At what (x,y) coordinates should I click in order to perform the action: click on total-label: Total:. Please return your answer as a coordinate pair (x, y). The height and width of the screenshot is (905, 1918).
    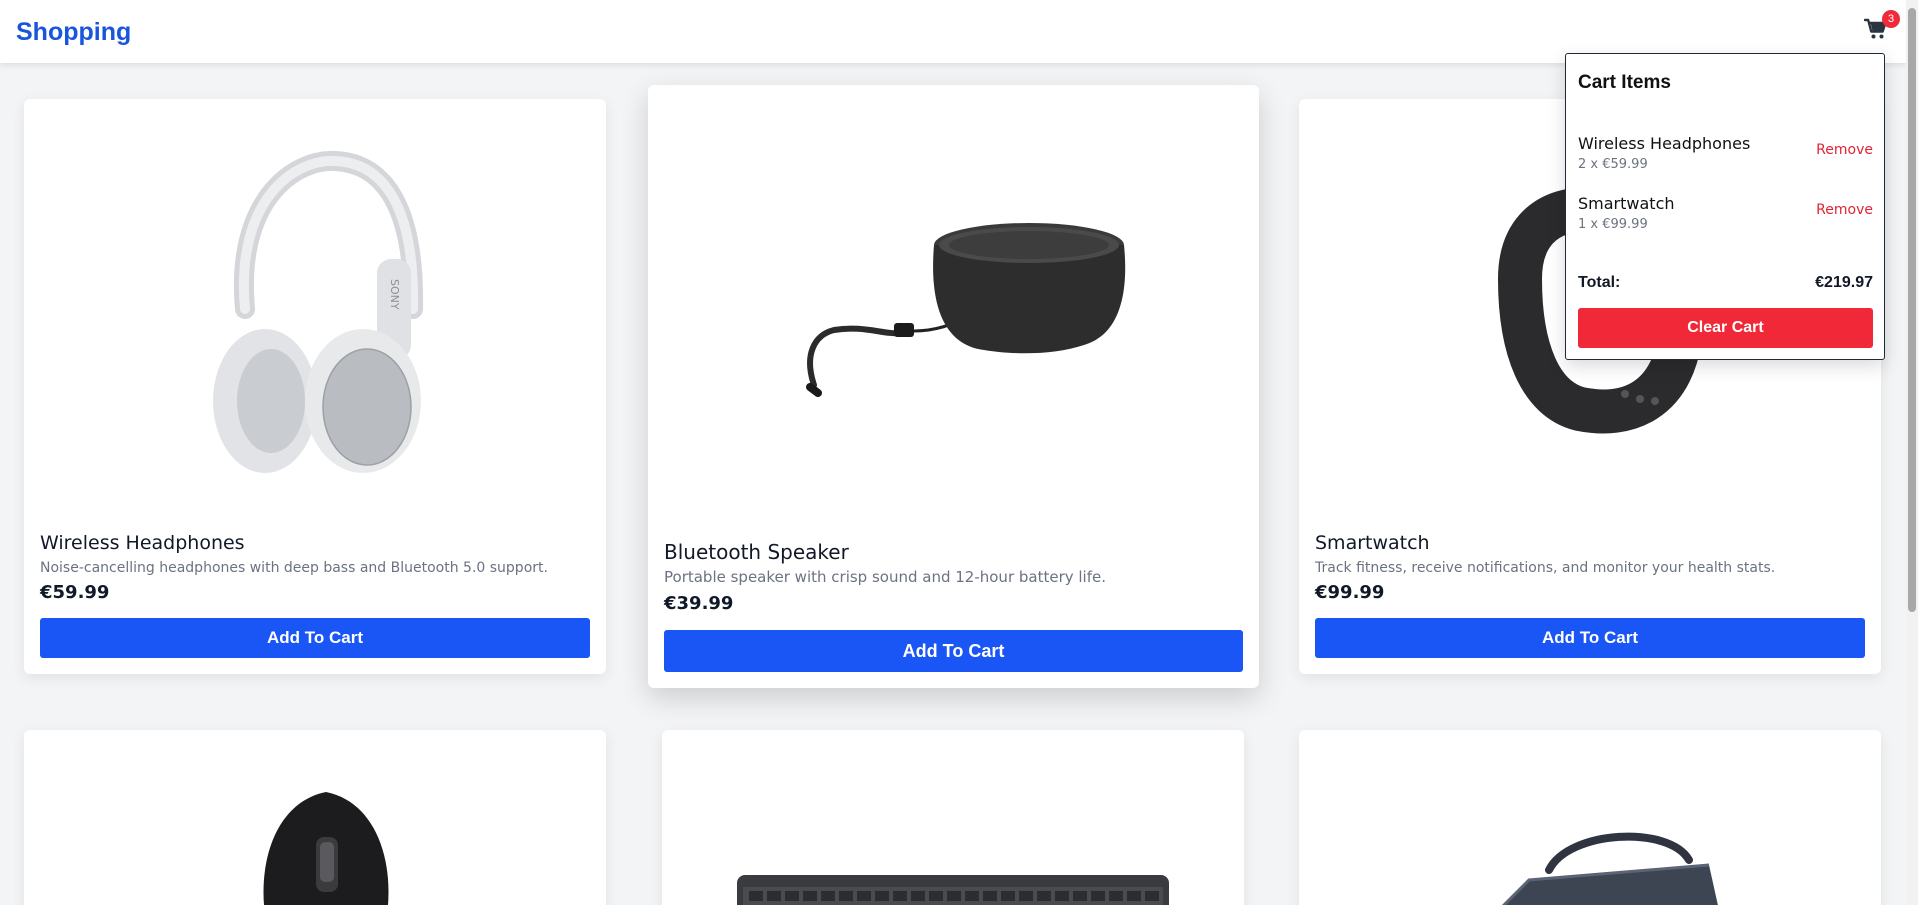
    Looking at the image, I should click on (1599, 282).